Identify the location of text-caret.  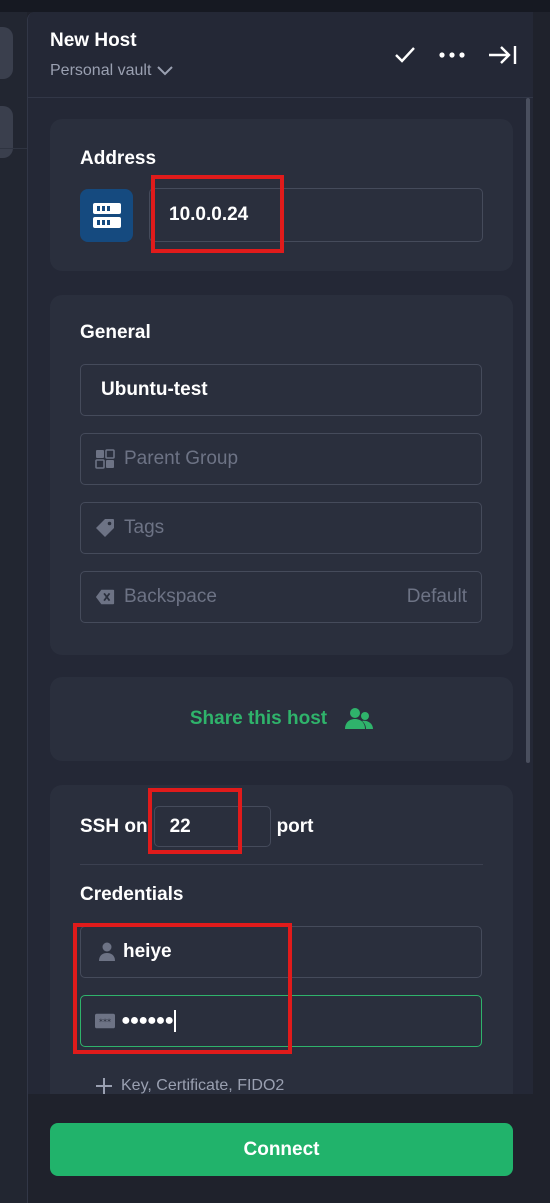
(174, 1021).